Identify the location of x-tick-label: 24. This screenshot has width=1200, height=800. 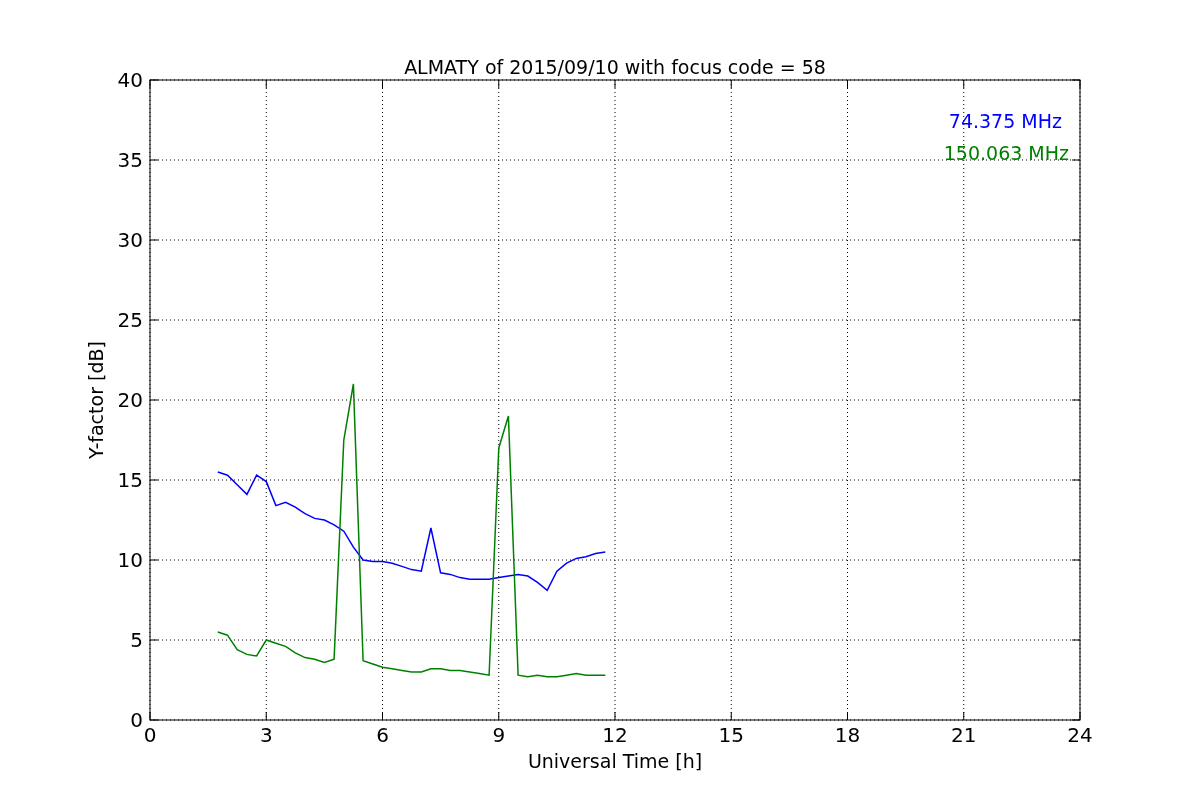
(1080, 735).